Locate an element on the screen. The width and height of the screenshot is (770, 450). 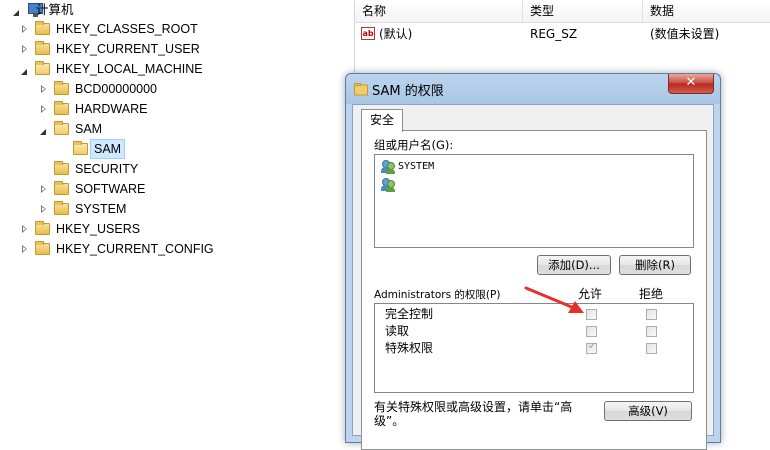
advanced-hint-text: 有关特殊权限或高级设置，请单击“高级”。 is located at coordinates (473, 414).